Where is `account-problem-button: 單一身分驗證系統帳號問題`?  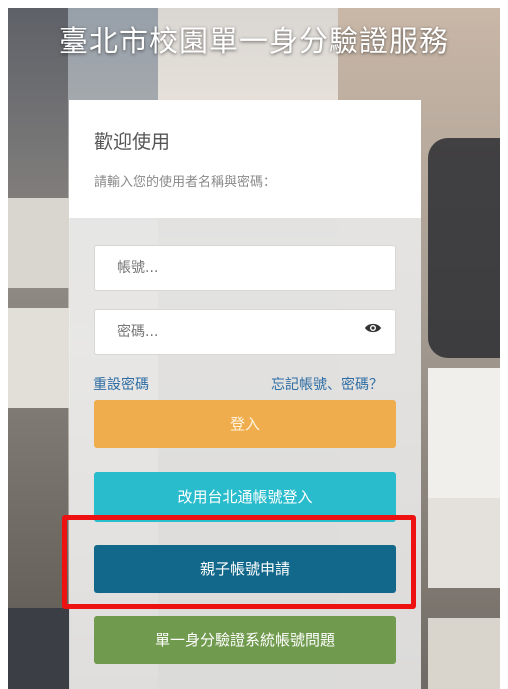
account-problem-button: 單一身分驗證系統帳號問題 is located at coordinates (245, 640).